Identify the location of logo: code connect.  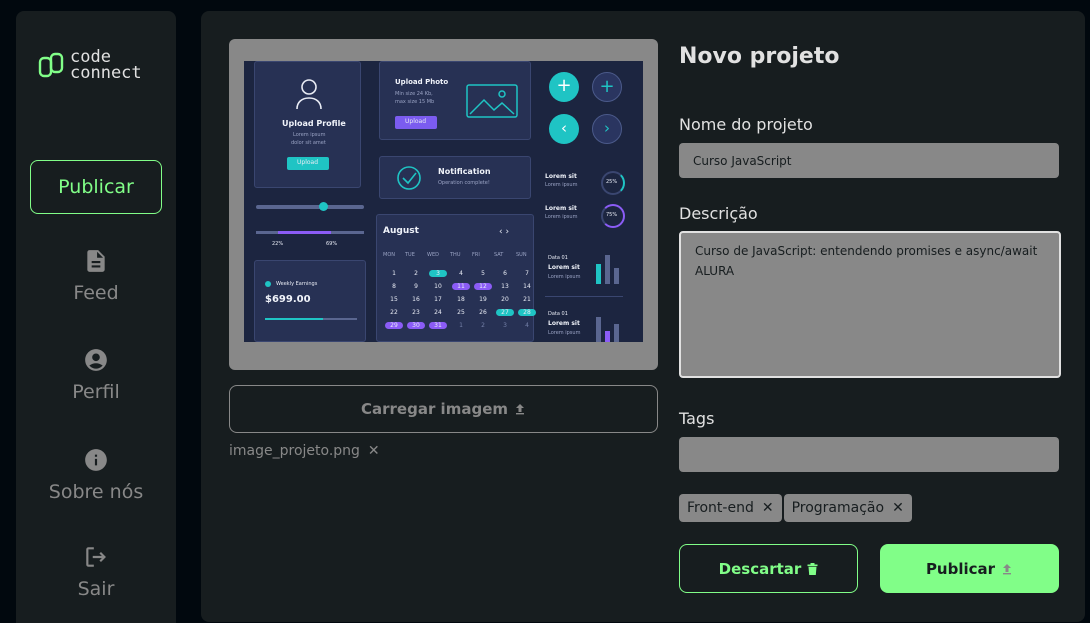
(90, 66).